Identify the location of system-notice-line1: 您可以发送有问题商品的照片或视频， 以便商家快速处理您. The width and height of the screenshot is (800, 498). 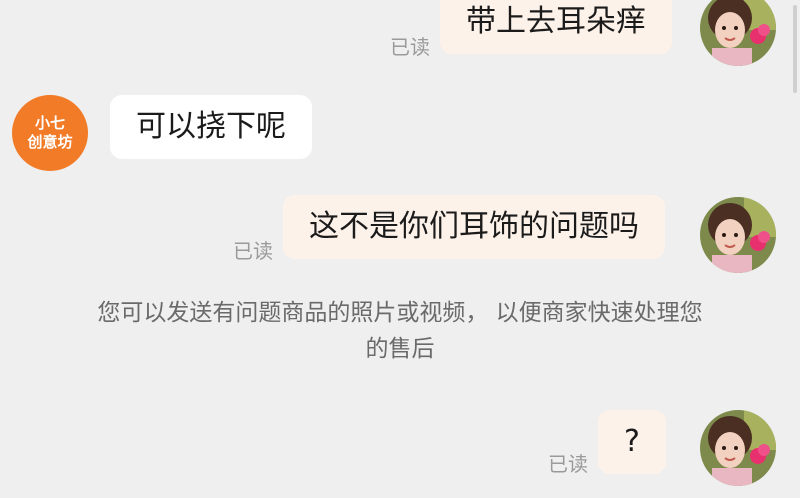
(400, 313).